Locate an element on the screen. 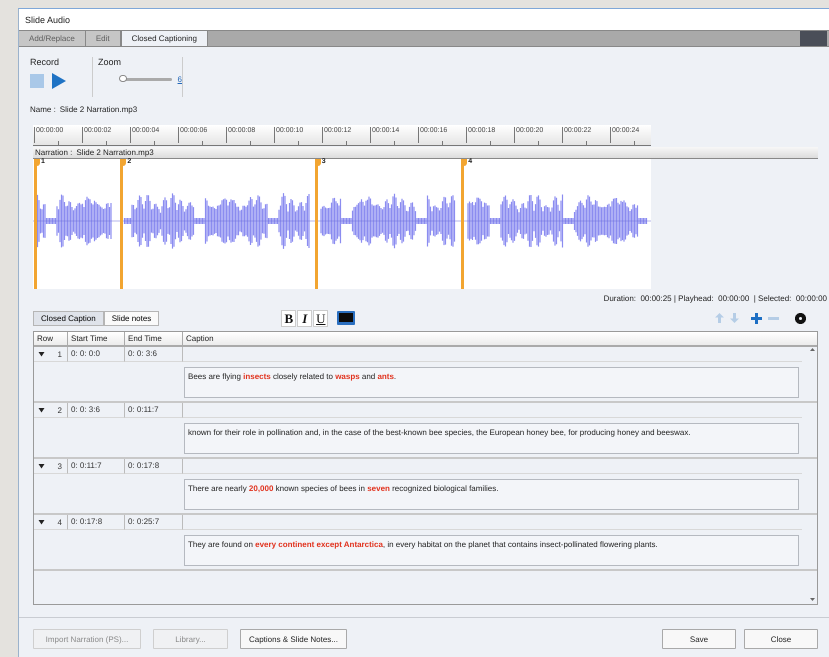  start-time-cell: 0: 0: 0:0 is located at coordinates (95, 354).